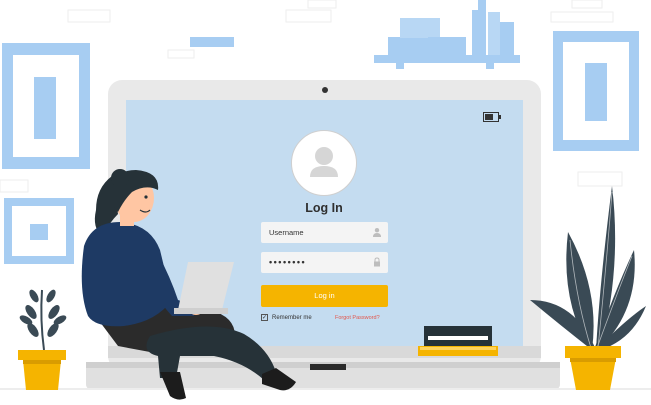 This screenshot has height=405, width=651. What do you see at coordinates (264, 317) in the screenshot?
I see `check-icon: ✓` at bounding box center [264, 317].